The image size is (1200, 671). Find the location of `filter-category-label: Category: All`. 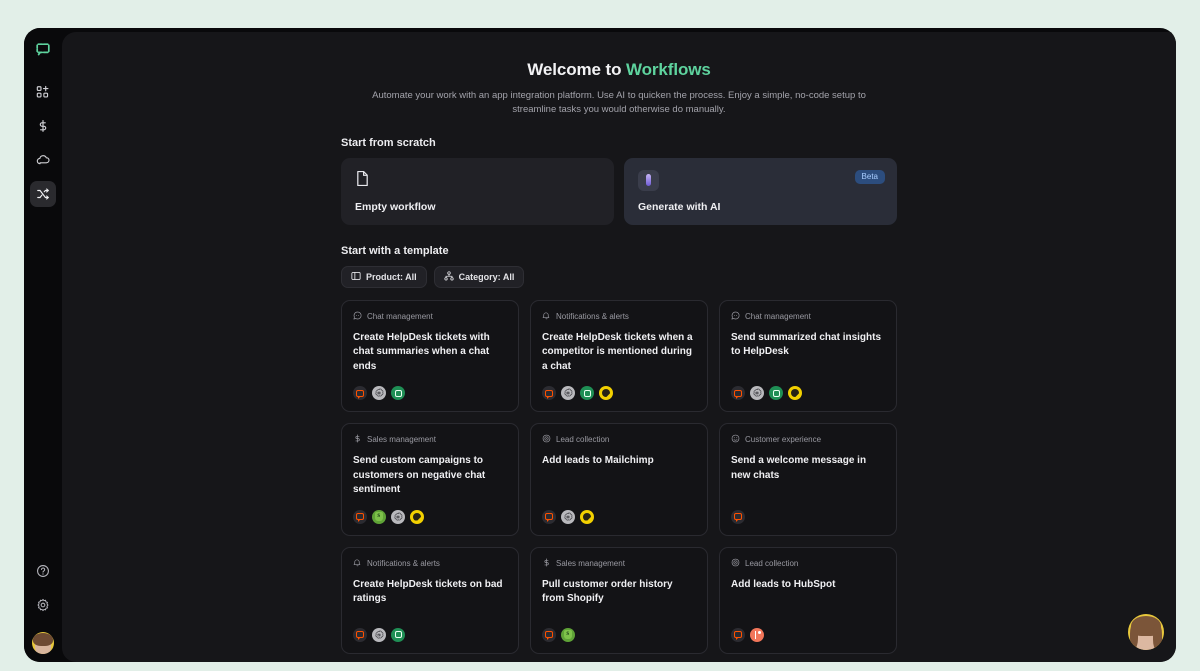

filter-category-label: Category: All is located at coordinates (486, 276).